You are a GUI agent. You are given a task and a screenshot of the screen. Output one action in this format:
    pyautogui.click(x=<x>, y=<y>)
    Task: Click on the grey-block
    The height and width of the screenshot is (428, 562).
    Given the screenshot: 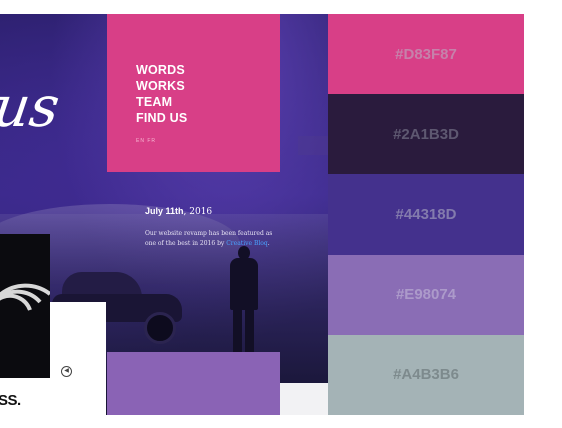 What is the action you would take?
    pyautogui.click(x=304, y=399)
    